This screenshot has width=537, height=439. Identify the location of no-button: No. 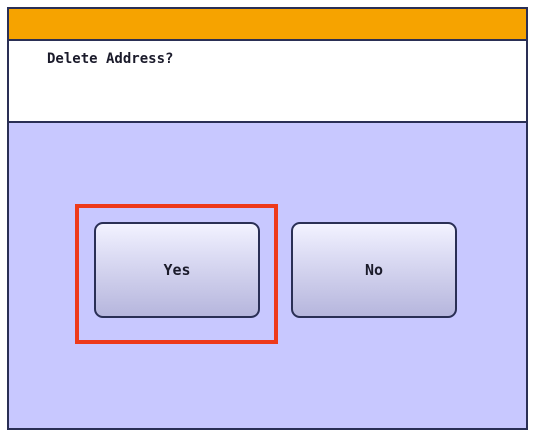
(374, 270).